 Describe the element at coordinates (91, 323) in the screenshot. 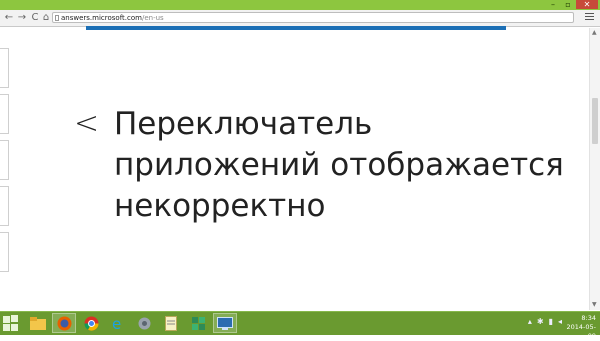

I see `chrome-icon` at that location.